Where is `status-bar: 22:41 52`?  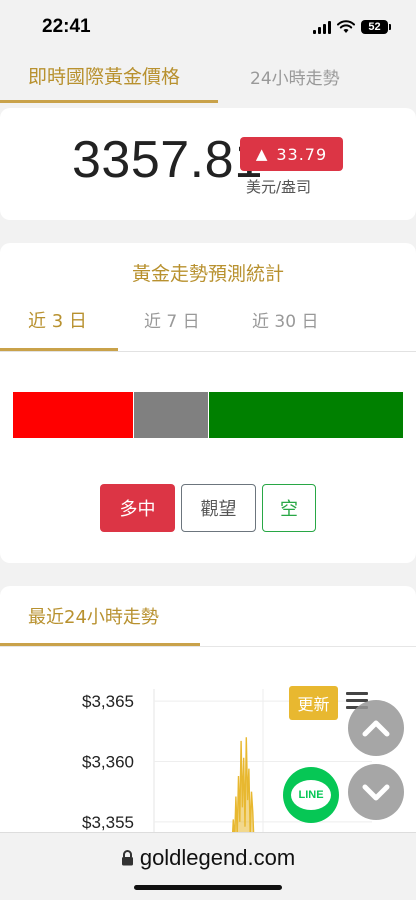 status-bar: 22:41 52 is located at coordinates (208, 26).